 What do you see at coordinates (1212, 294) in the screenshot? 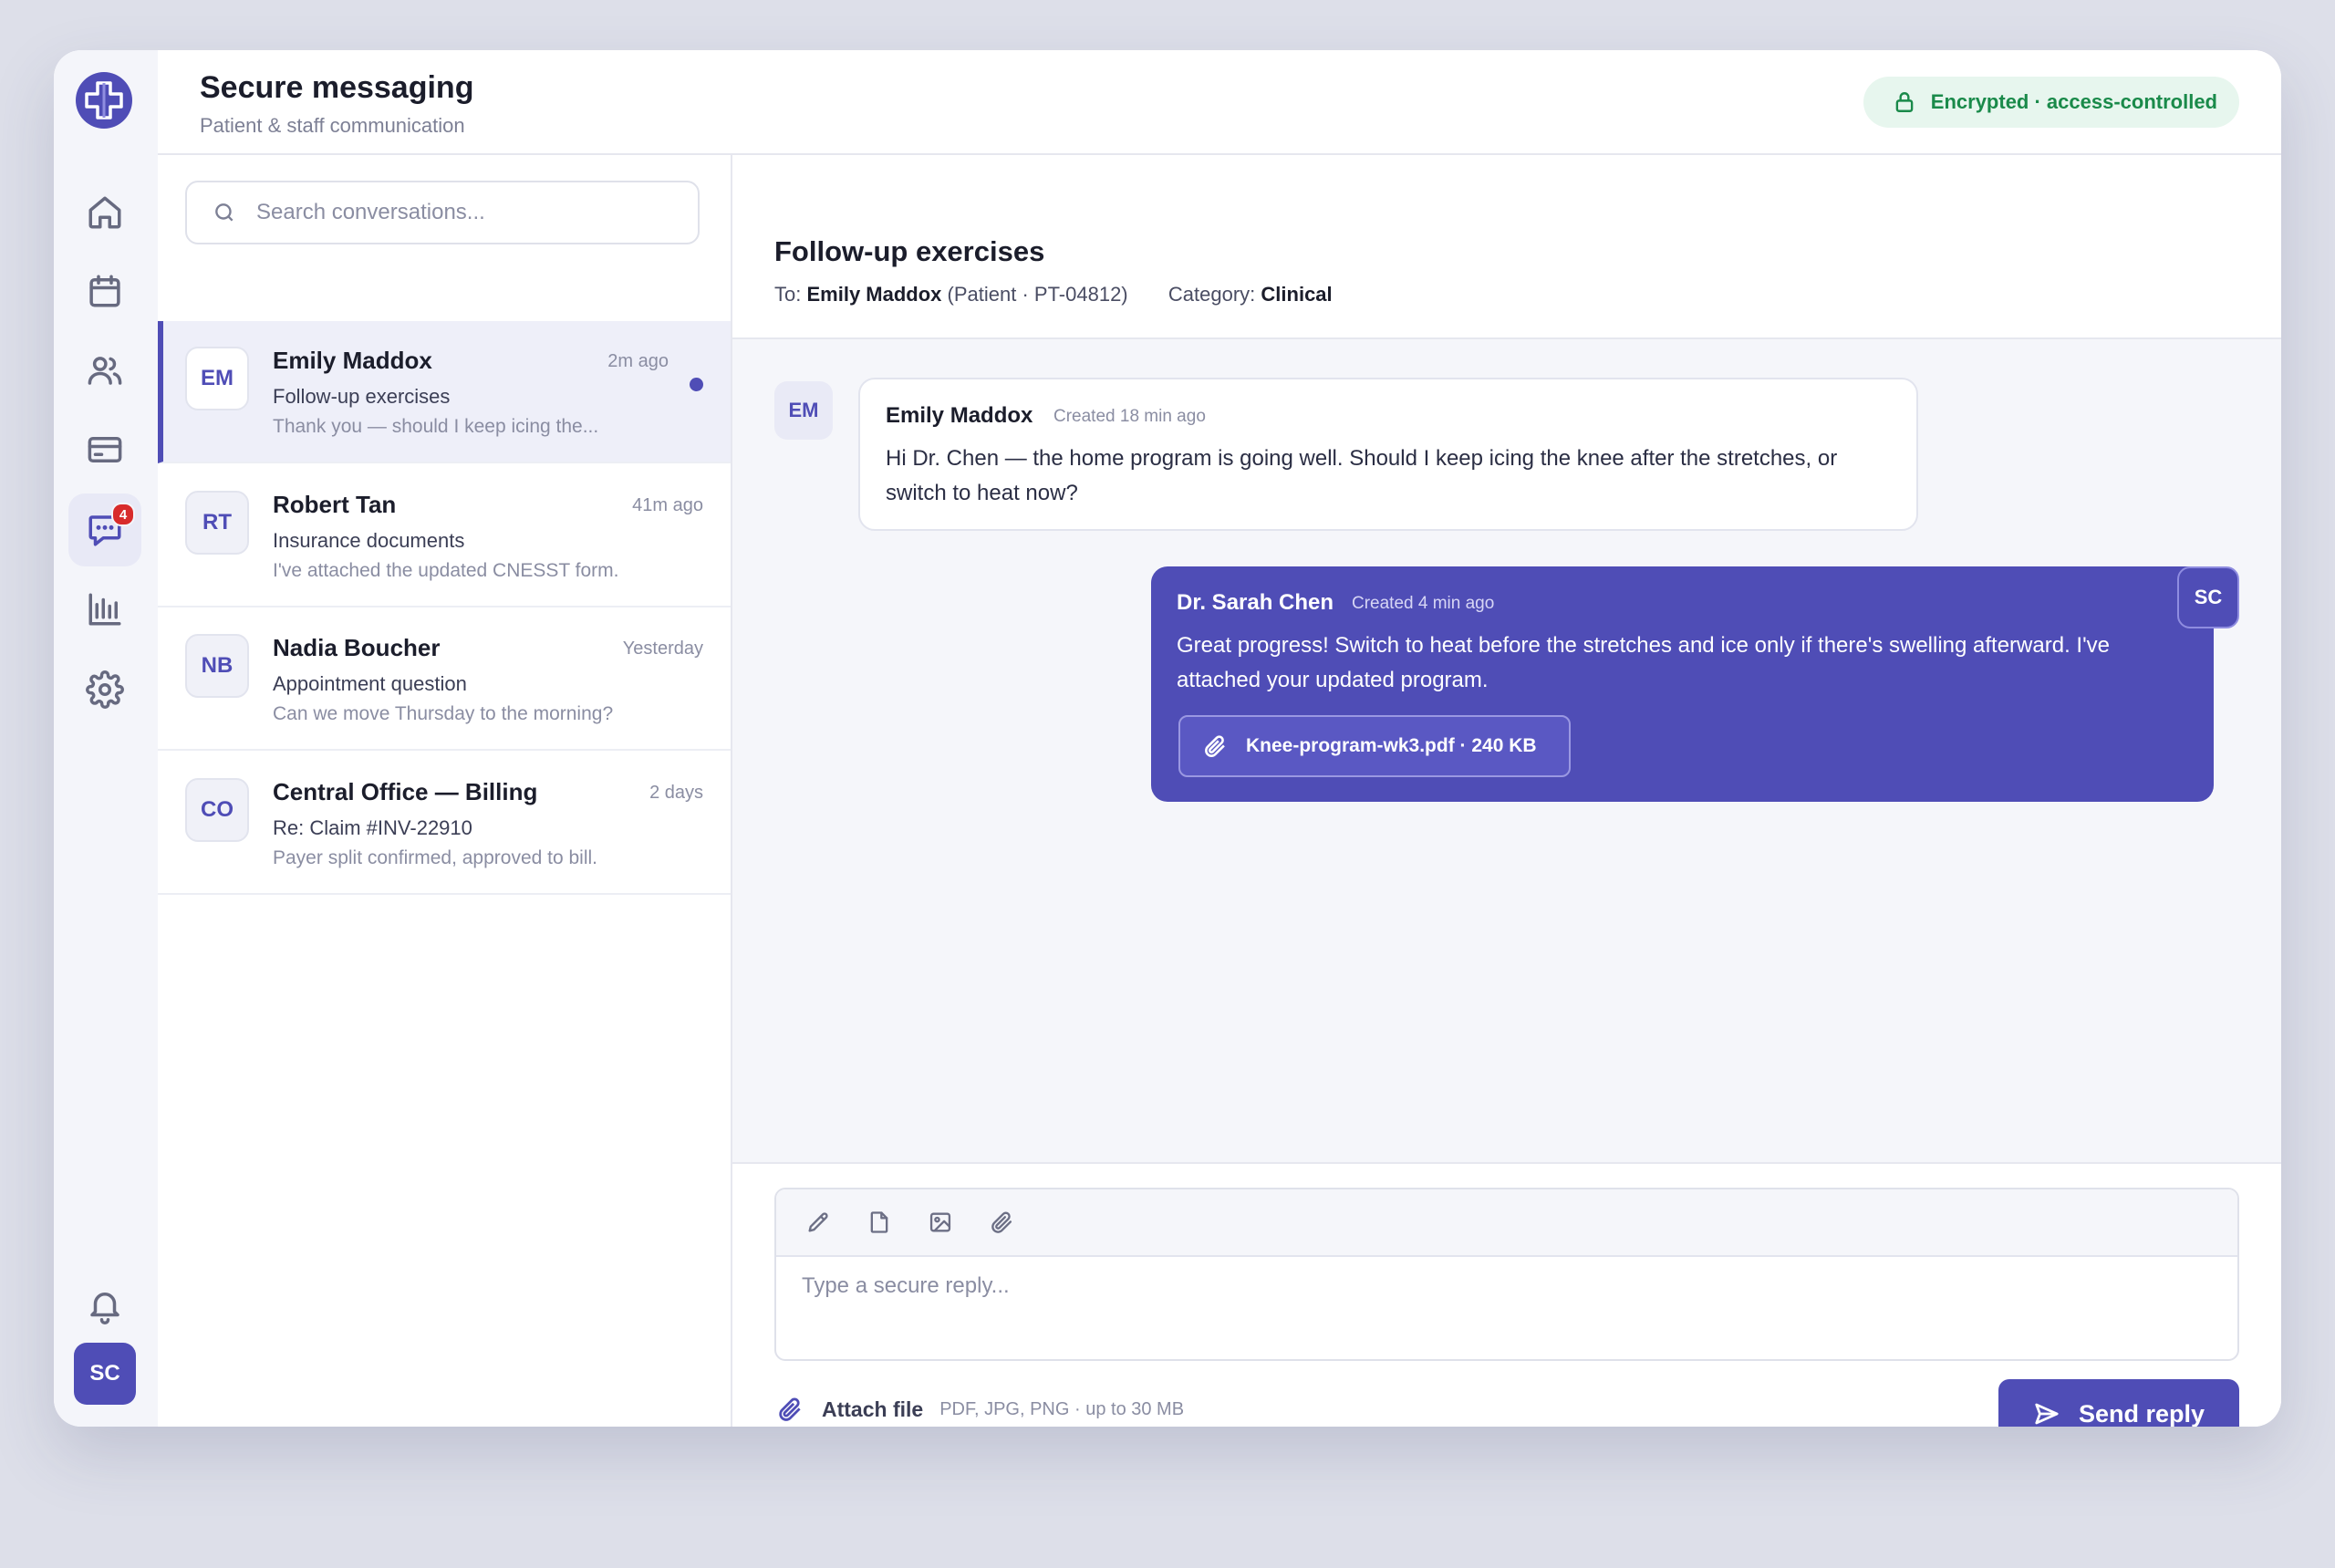
I see `category-label: Category:` at bounding box center [1212, 294].